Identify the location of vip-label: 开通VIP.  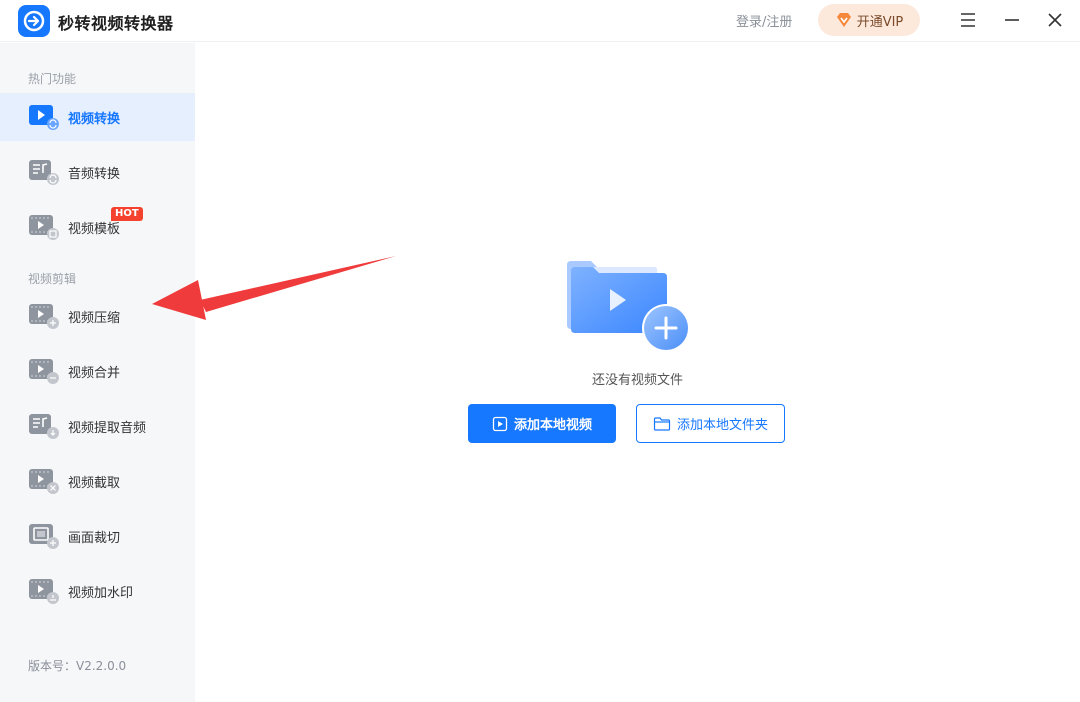
(880, 22).